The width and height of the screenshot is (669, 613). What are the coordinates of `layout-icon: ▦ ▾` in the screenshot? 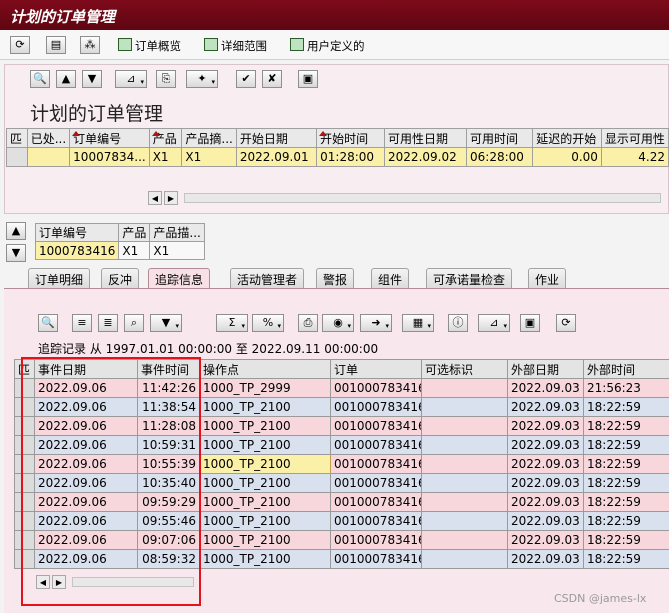 It's located at (418, 323).